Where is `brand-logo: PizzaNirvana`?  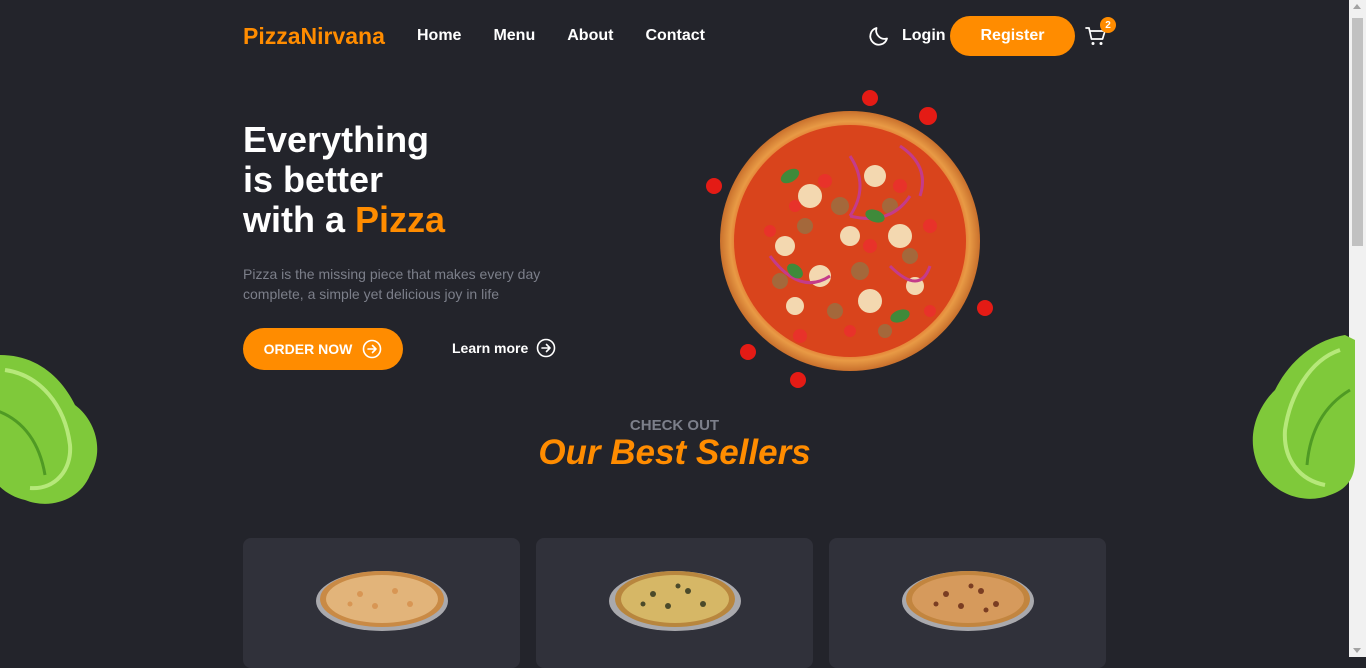
brand-logo: PizzaNirvana is located at coordinates (314, 36).